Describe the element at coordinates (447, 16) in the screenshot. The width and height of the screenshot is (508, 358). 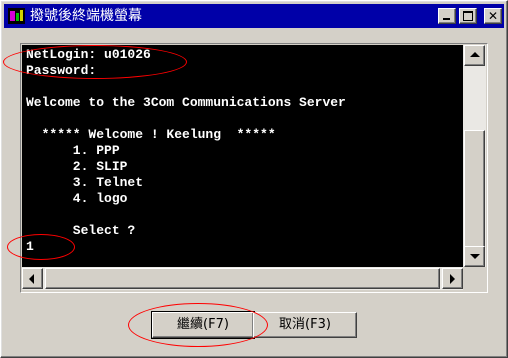
I see `minimize-button` at that location.